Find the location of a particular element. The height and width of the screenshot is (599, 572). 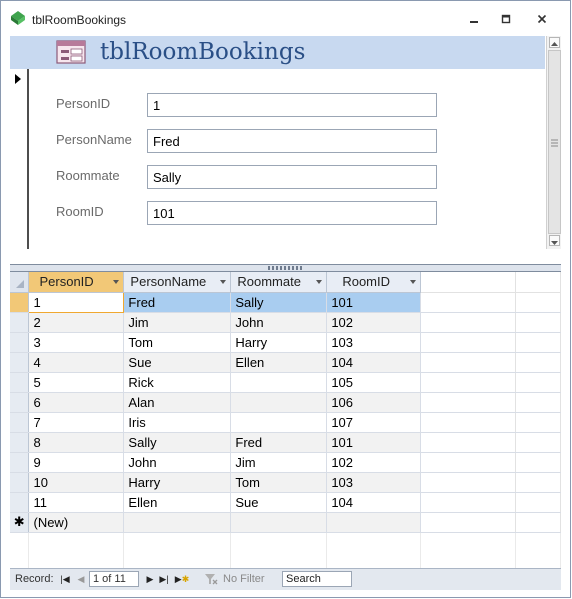

scroll-up-icon is located at coordinates (554, 42).